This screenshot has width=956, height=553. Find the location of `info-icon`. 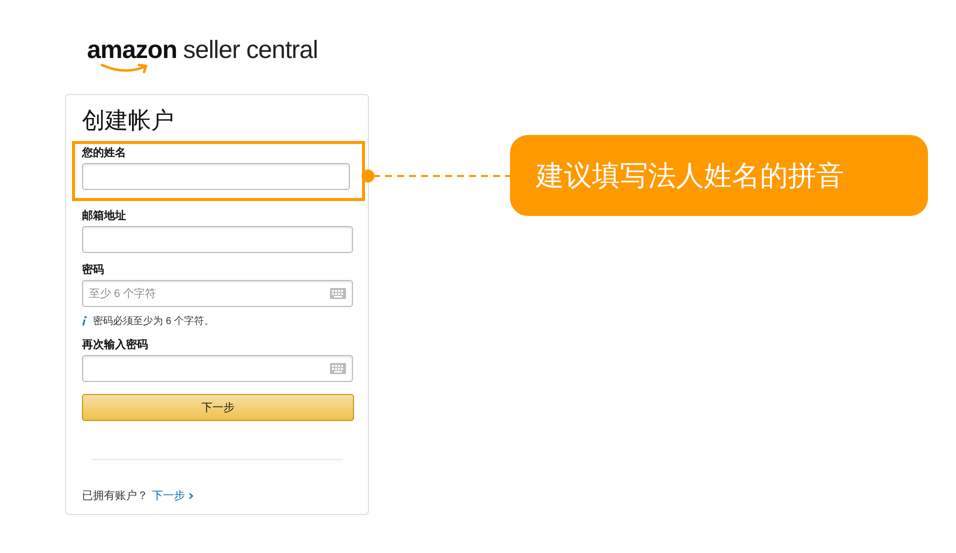

info-icon is located at coordinates (84, 321).